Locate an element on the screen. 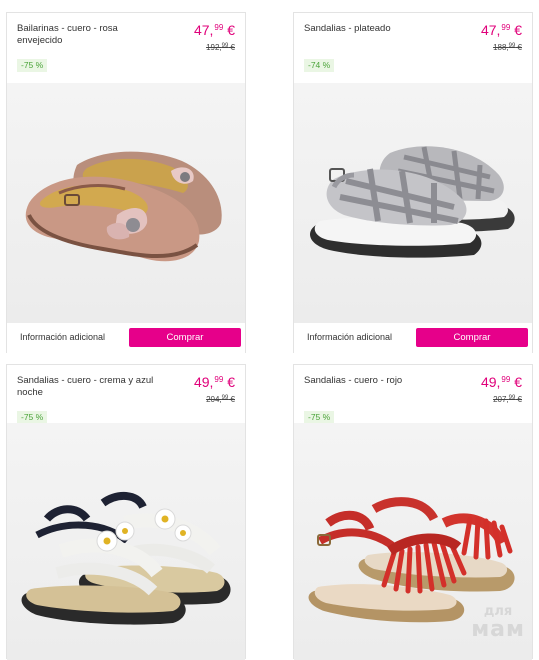 The image size is (539, 660). product-name: Sandalias - cuero - crema y azul noche is located at coordinates (87, 387).